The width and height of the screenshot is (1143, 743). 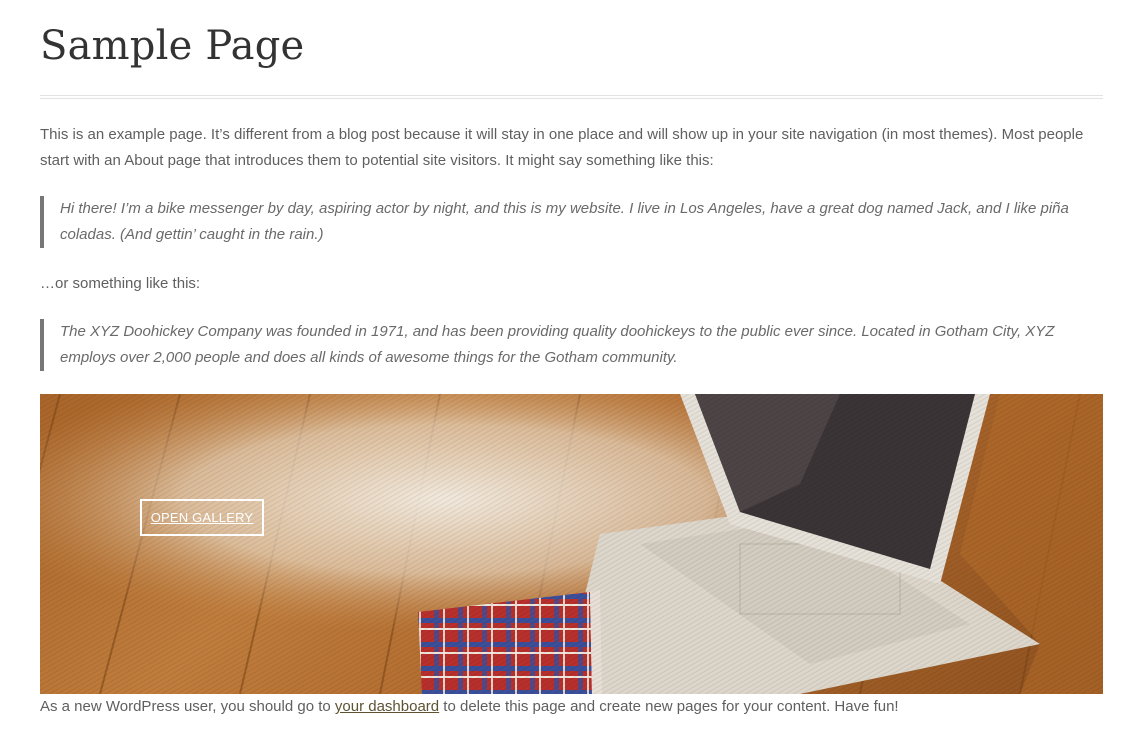 What do you see at coordinates (202, 517) in the screenshot?
I see `open-gallery-button: OPEN GALLERY` at bounding box center [202, 517].